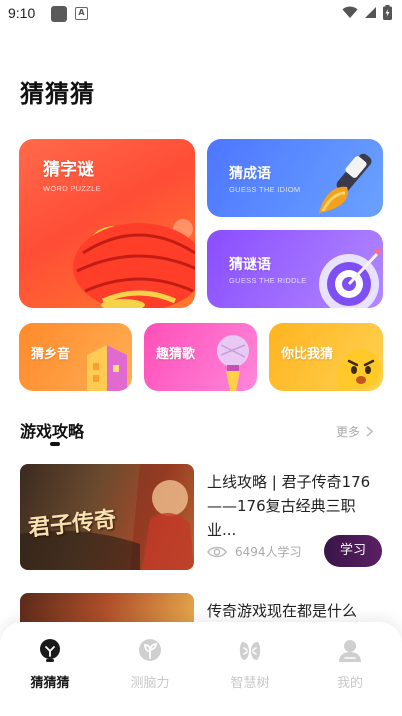 The width and height of the screenshot is (402, 716). Describe the element at coordinates (268, 280) in the screenshot. I see `card-subtitle: GUESS THE RIDDLE` at that location.